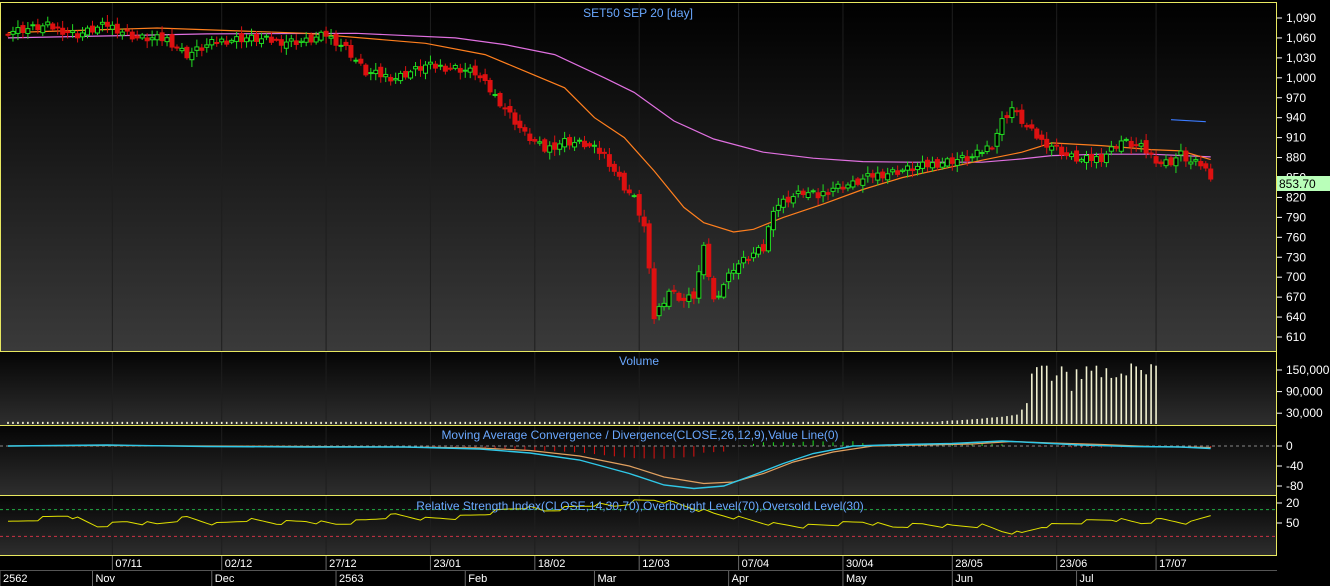 The image size is (1330, 586). Describe the element at coordinates (1087, 579) in the screenshot. I see `month-tick-label: Jul` at that location.